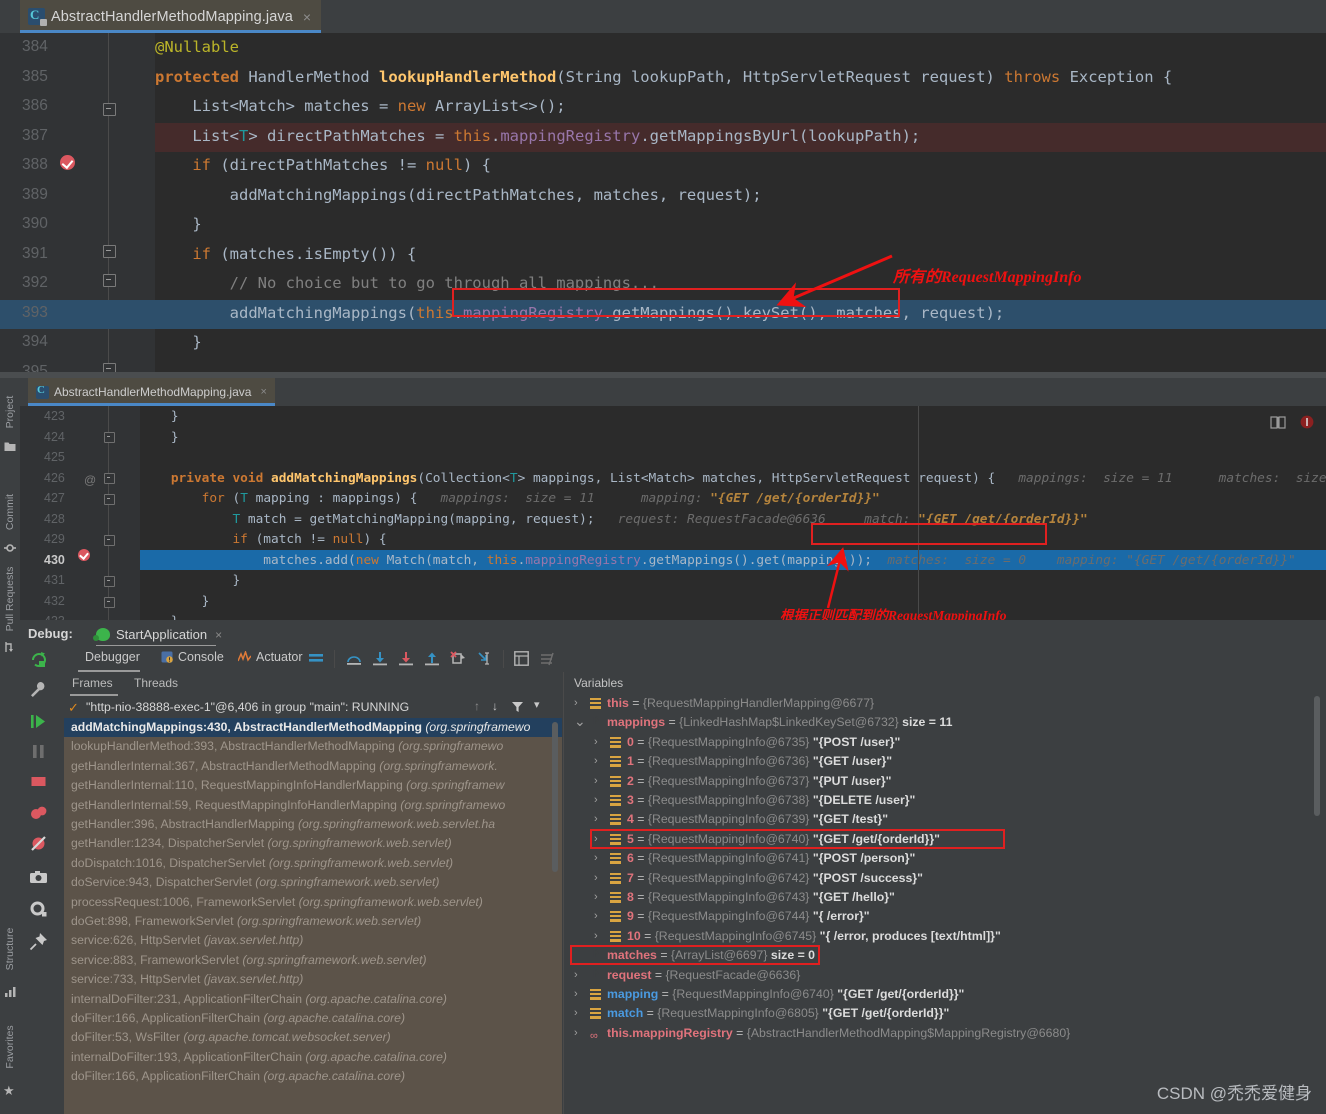 This screenshot has width=1326, height=1114. Describe the element at coordinates (406, 658) in the screenshot. I see `force-step-into-icon` at that location.